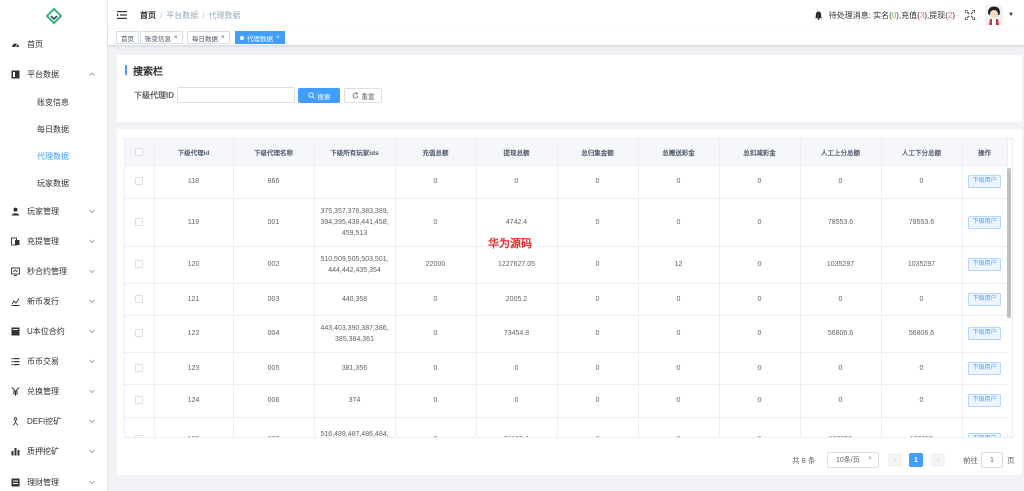  I want to click on page-size-select: 10条/页 ▼, so click(853, 460).